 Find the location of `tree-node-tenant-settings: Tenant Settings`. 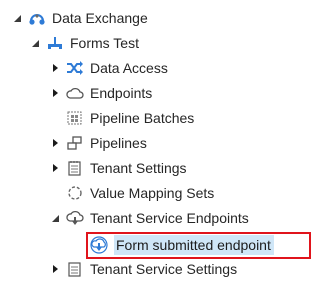

tree-node-tenant-settings: Tenant Settings is located at coordinates (118, 168).